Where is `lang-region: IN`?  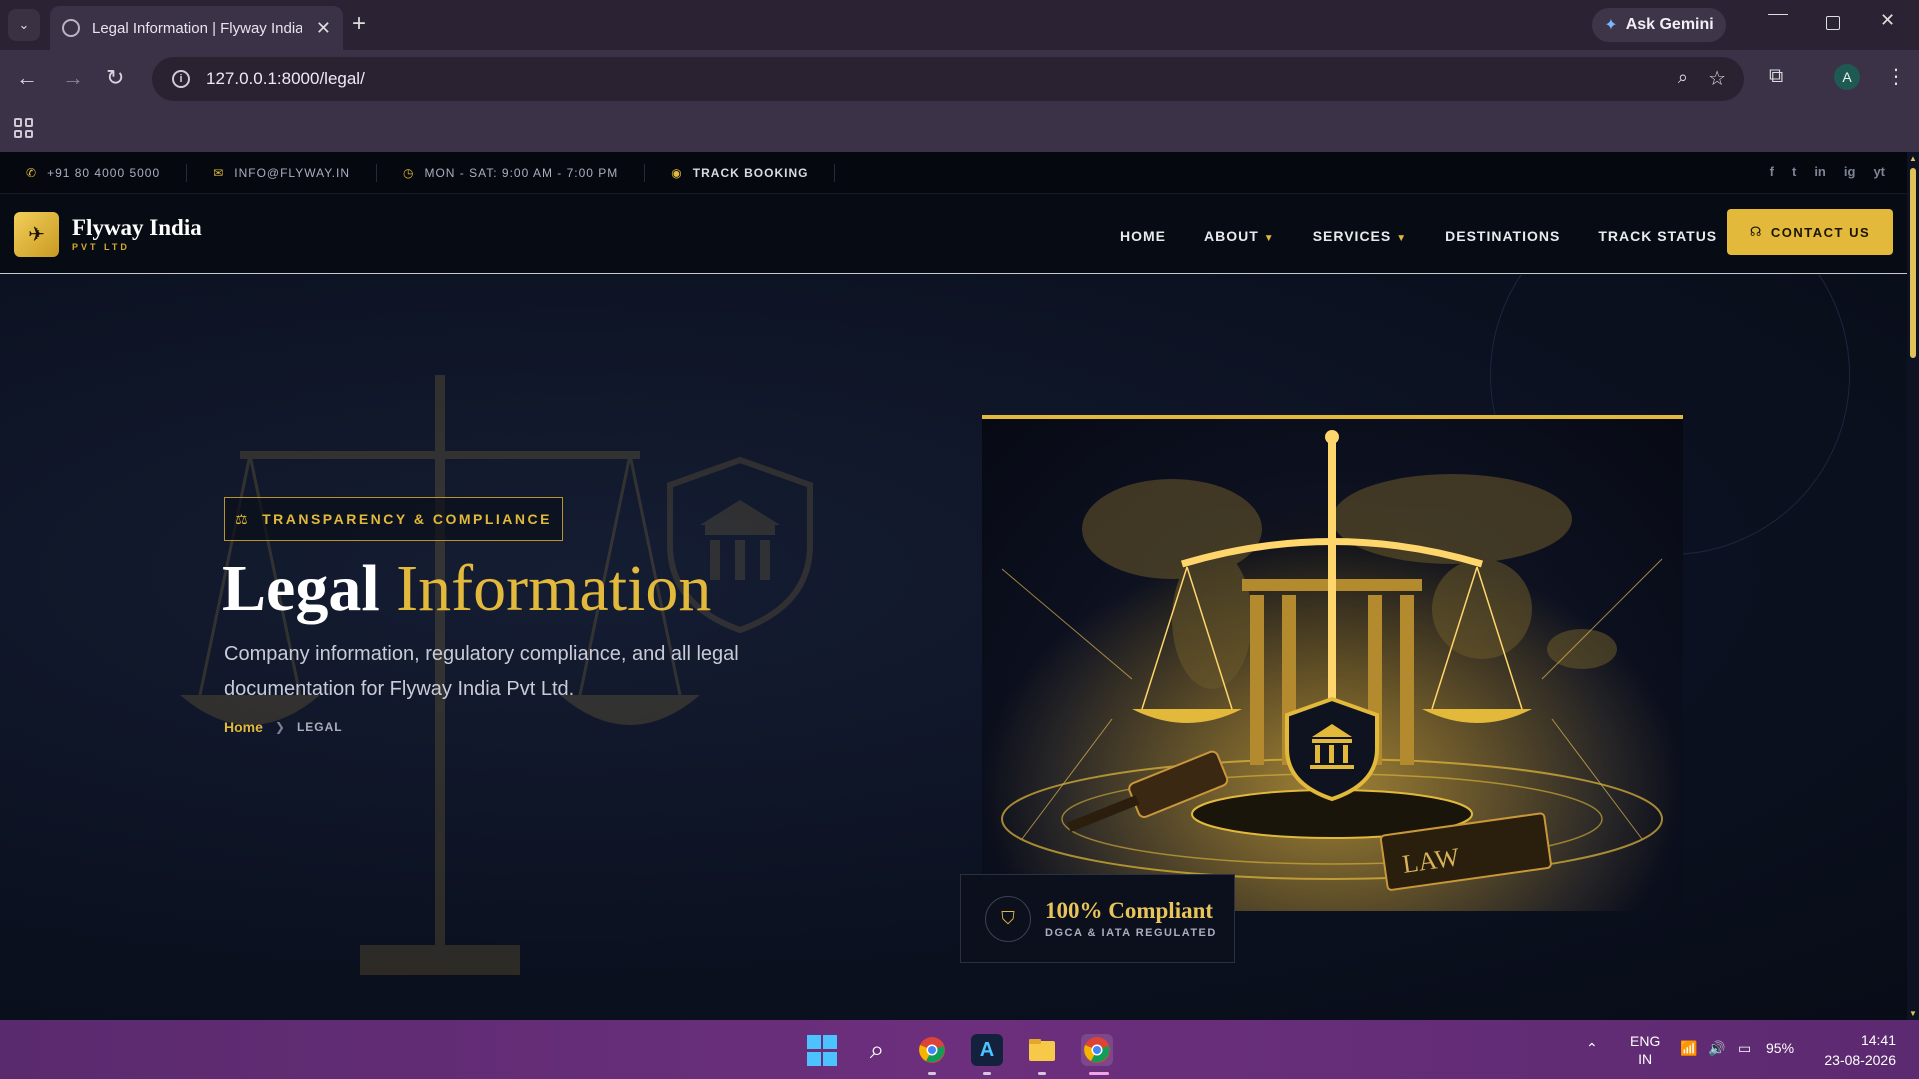
lang-region: IN is located at coordinates (1645, 1059).